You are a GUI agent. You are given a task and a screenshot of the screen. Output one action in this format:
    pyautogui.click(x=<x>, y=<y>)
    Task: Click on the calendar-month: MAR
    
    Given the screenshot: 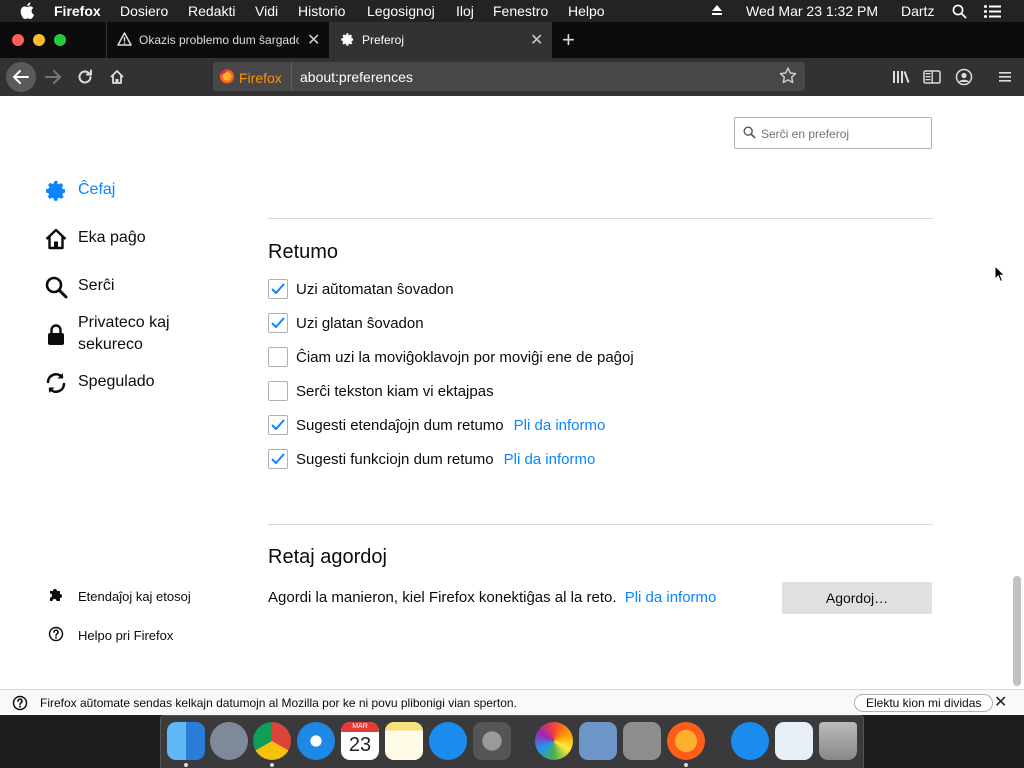 What is the action you would take?
    pyautogui.click(x=360, y=727)
    